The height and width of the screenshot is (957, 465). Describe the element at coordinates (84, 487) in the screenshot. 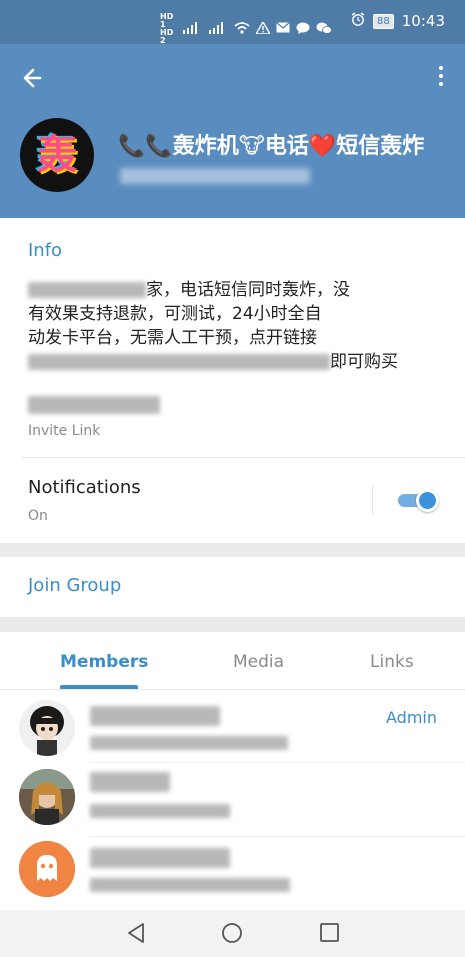

I see `notifications-label: Notifications` at that location.